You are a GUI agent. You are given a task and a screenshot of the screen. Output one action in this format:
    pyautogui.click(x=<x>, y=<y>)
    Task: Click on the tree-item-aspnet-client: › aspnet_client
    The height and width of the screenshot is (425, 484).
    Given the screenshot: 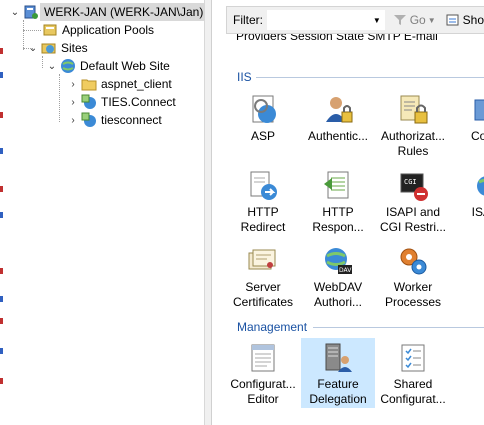 What is the action you would take?
    pyautogui.click(x=120, y=84)
    